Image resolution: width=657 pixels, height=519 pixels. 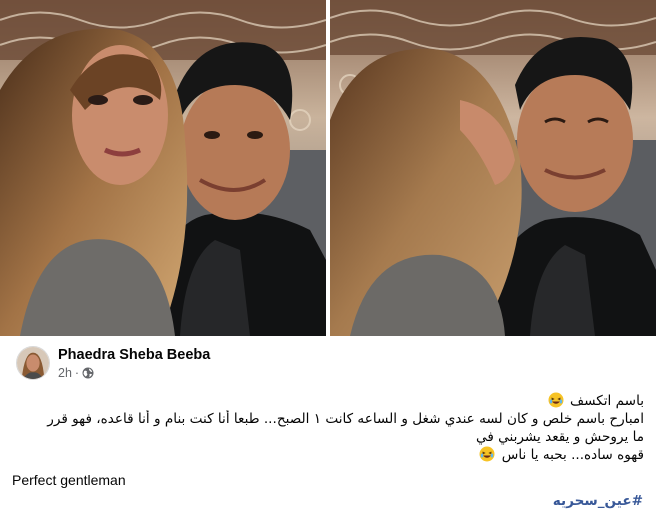 I want to click on author-name: Phaedra Sheba Beeba, so click(x=134, y=355).